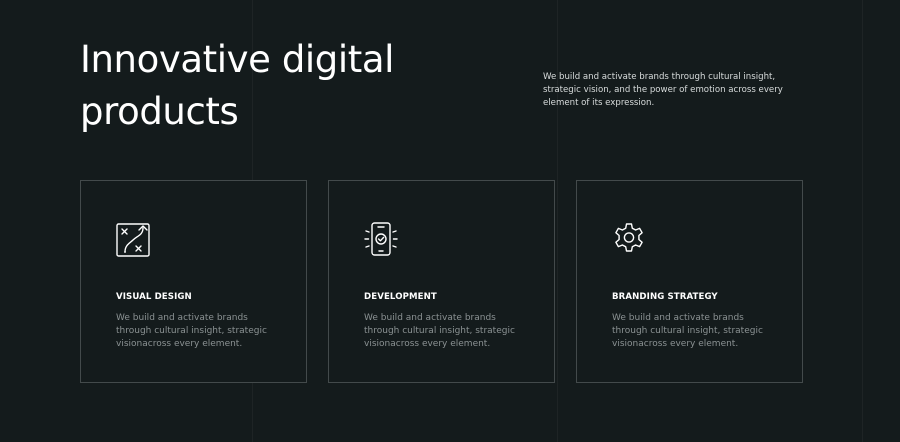 Image resolution: width=900 pixels, height=442 pixels. What do you see at coordinates (400, 297) in the screenshot?
I see `service-title: DEVELOPMENT` at bounding box center [400, 297].